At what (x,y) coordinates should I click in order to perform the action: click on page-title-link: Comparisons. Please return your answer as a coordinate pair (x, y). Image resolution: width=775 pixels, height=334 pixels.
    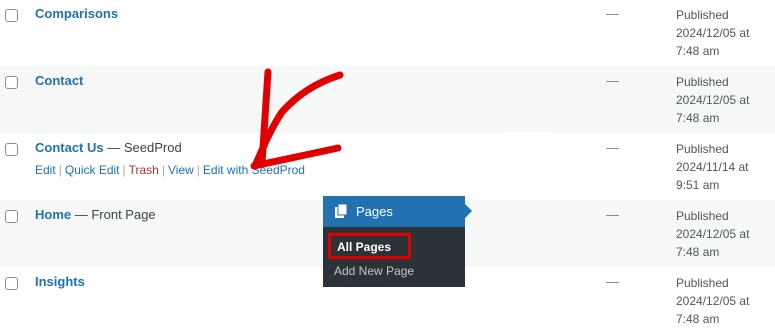
    Looking at the image, I should click on (76, 13).